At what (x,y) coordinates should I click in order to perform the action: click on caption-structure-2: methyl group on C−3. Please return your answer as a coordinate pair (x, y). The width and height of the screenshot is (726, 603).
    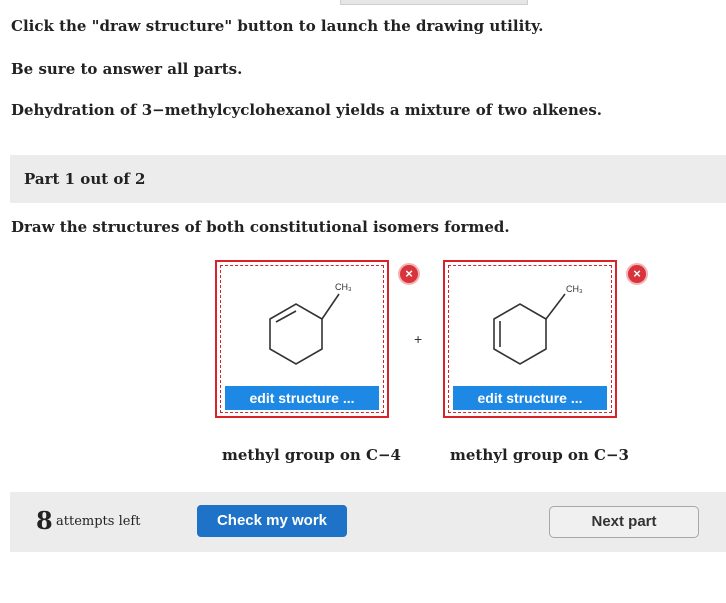
    Looking at the image, I should click on (539, 455).